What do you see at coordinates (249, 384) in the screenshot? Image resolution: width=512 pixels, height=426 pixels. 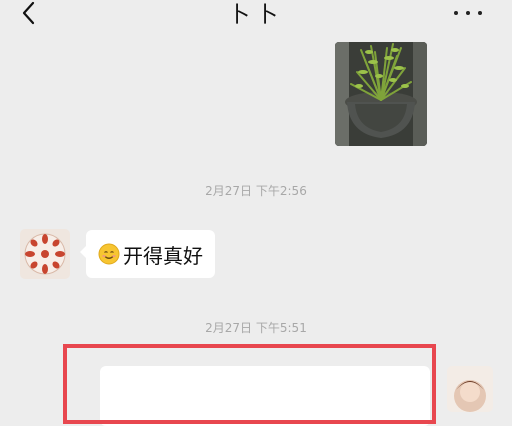 I see `highlight-box` at bounding box center [249, 384].